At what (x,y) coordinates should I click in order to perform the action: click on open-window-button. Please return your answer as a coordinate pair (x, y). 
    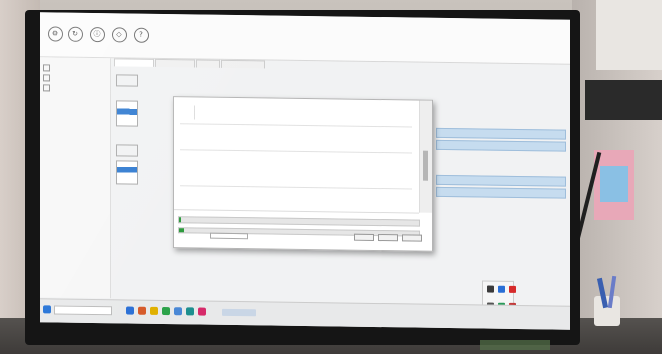
    Looking at the image, I should click on (239, 312).